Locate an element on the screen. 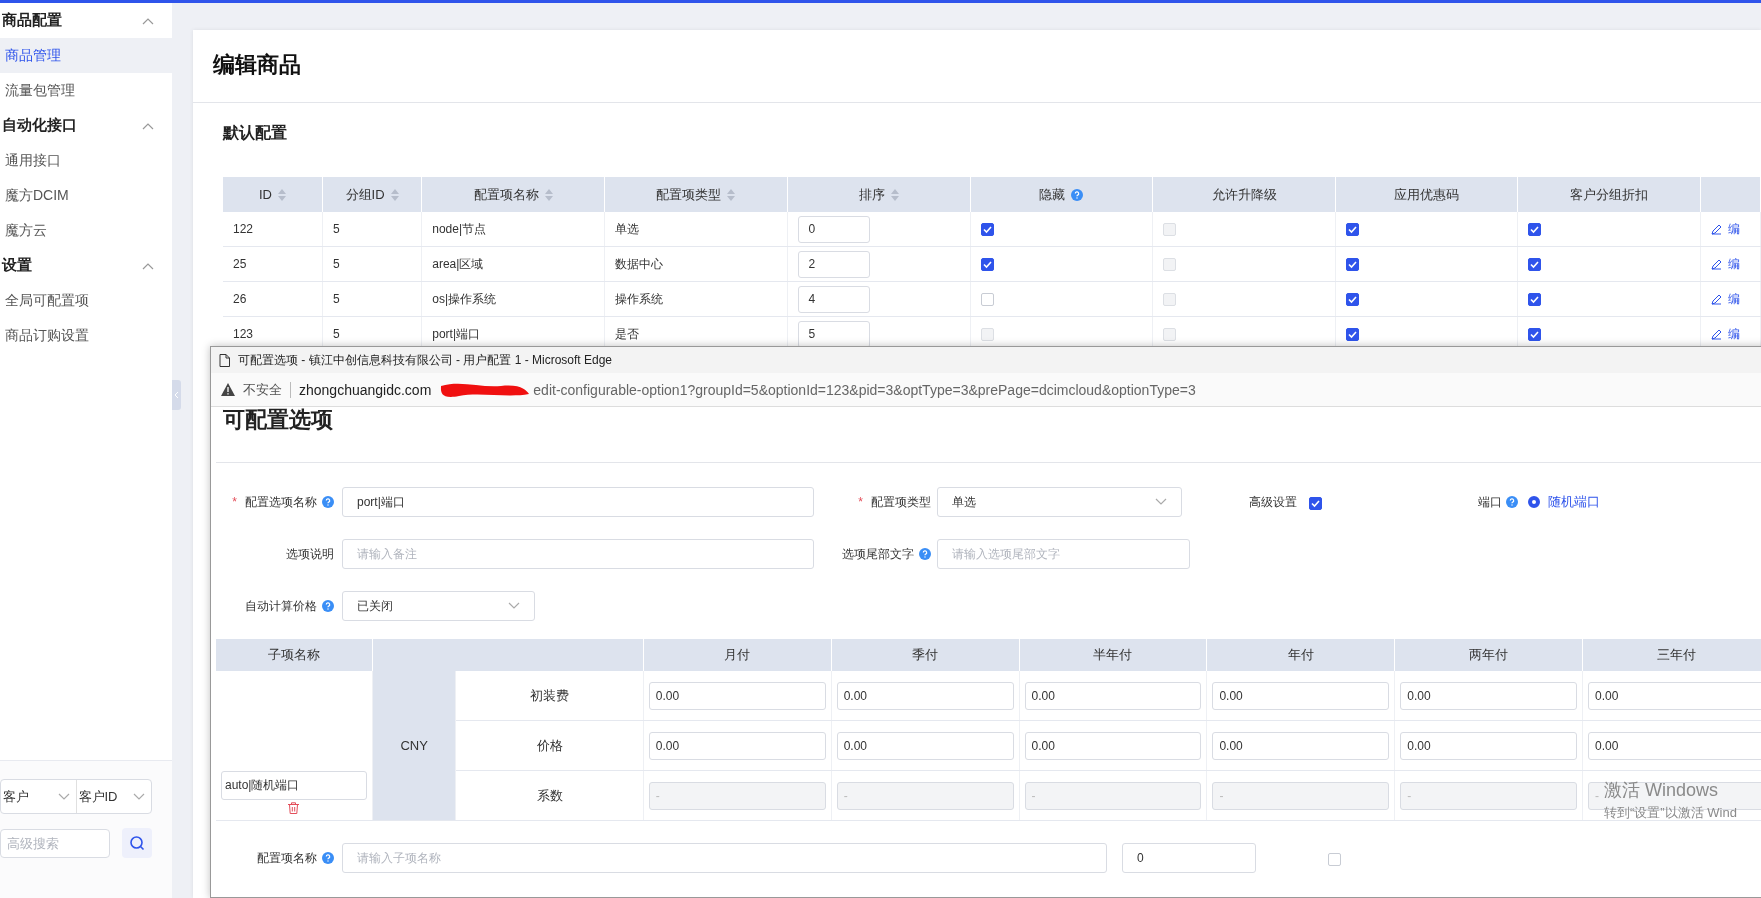 The height and width of the screenshot is (898, 1761). sidebar-item: 通用接口 is located at coordinates (86, 160).